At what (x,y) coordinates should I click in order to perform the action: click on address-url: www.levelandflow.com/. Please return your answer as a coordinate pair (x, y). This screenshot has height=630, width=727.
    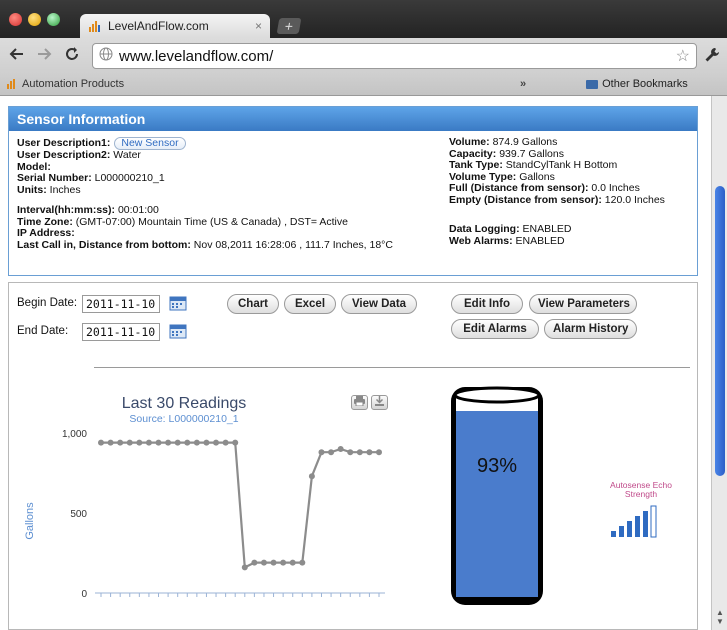
    Looking at the image, I should click on (397, 56).